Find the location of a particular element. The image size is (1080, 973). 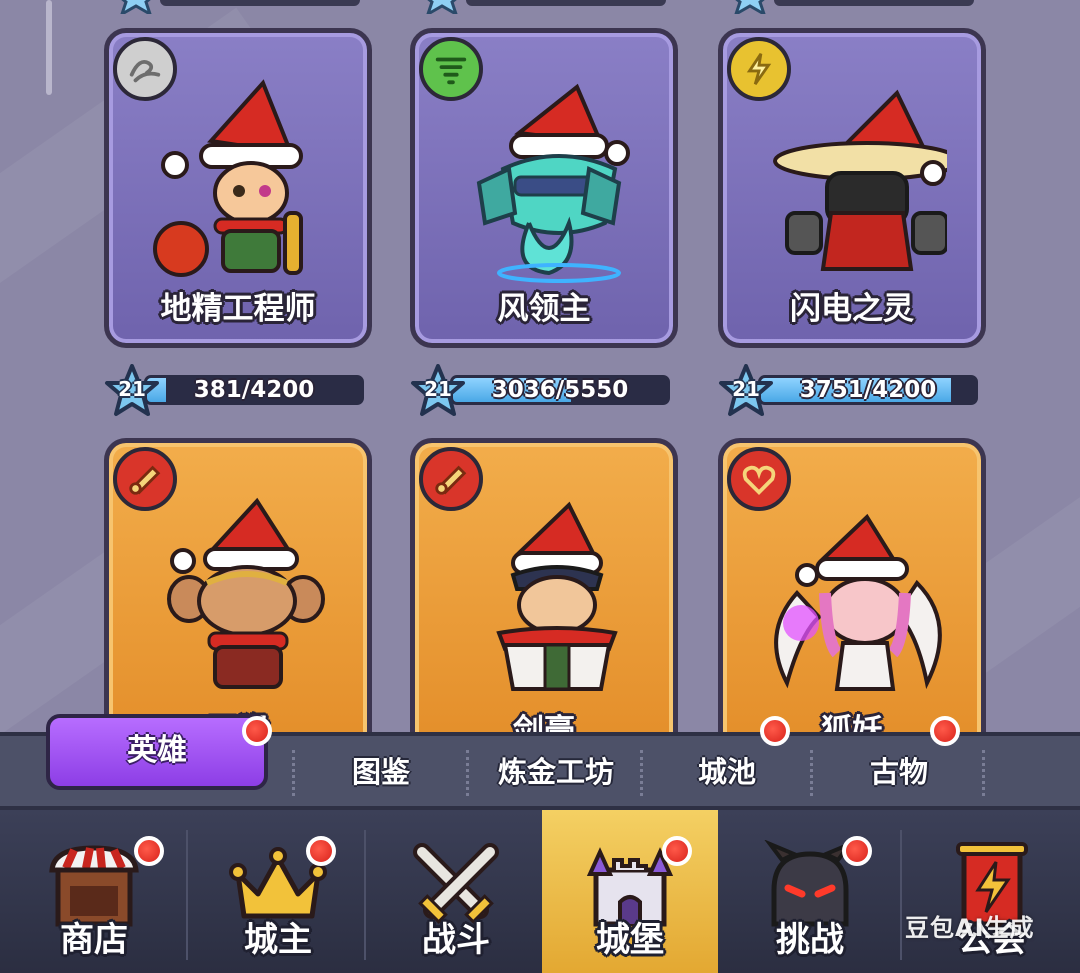

nav-lord: 城主 is located at coordinates (278, 891).